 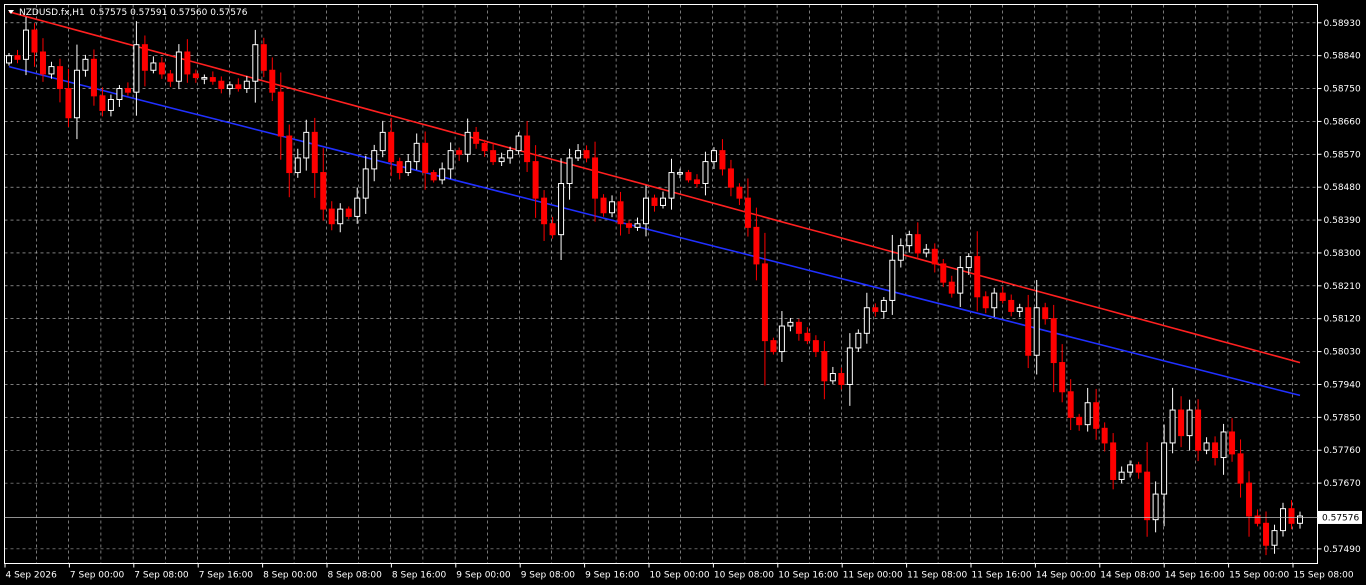 What do you see at coordinates (612, 576) in the screenshot?
I see `x-tick-label: 9 Sep 16:00` at bounding box center [612, 576].